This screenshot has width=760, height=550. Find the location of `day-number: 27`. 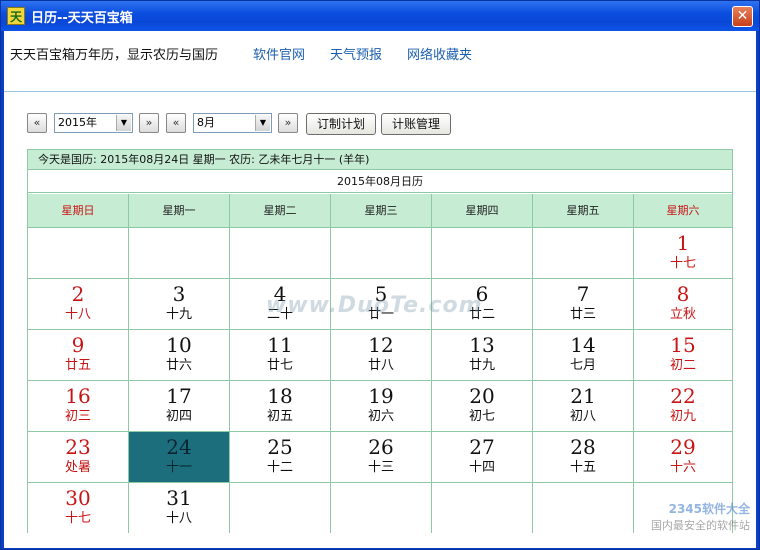

day-number: 27 is located at coordinates (482, 447).